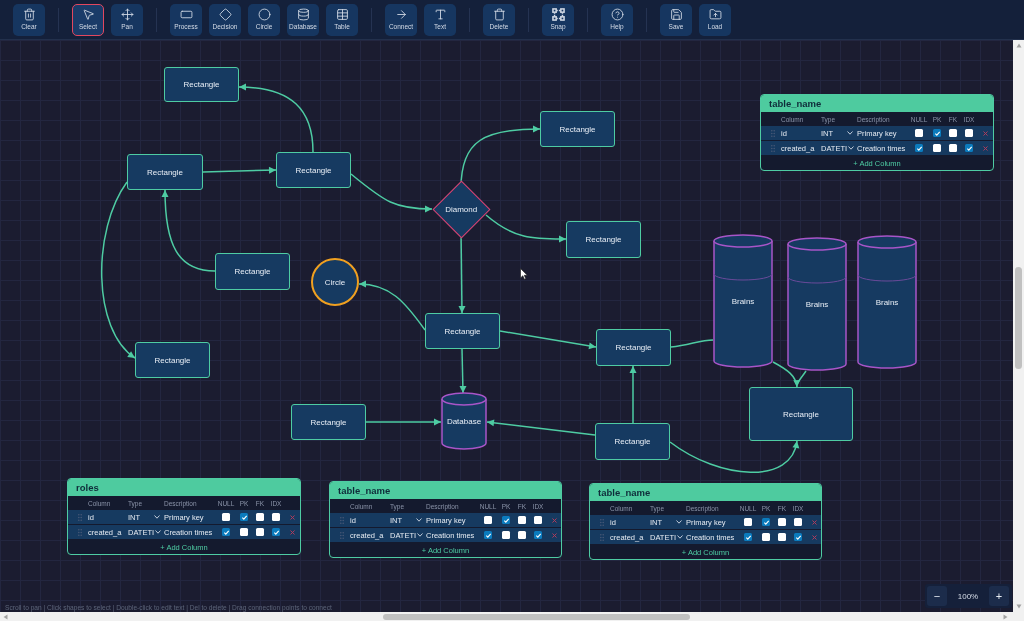 This screenshot has height=621, width=1024. What do you see at coordinates (5, 616) in the screenshot?
I see `scroll-left-arrow-icon` at bounding box center [5, 616].